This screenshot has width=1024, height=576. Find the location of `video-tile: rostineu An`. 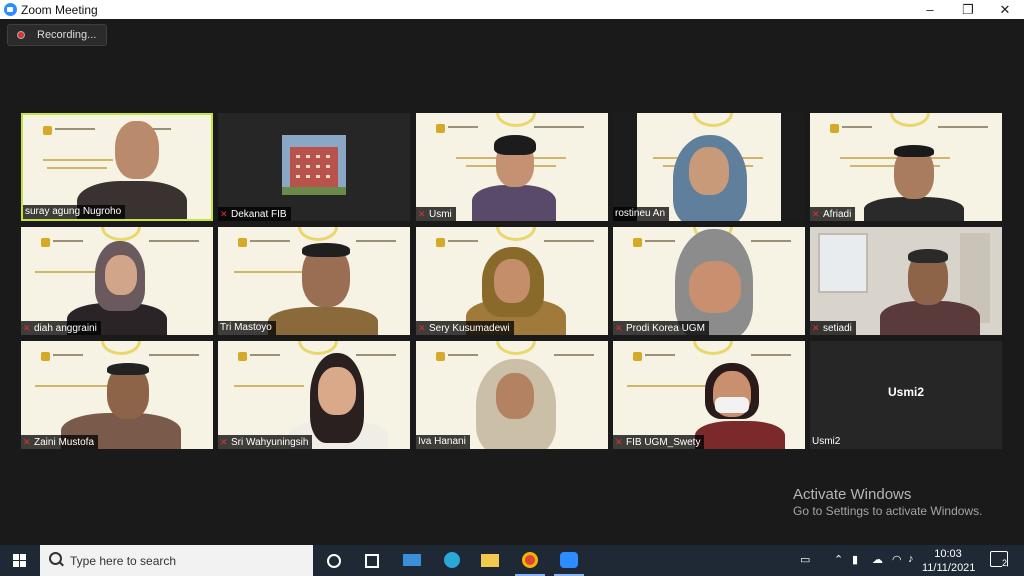

video-tile: rostineu An is located at coordinates (709, 167).